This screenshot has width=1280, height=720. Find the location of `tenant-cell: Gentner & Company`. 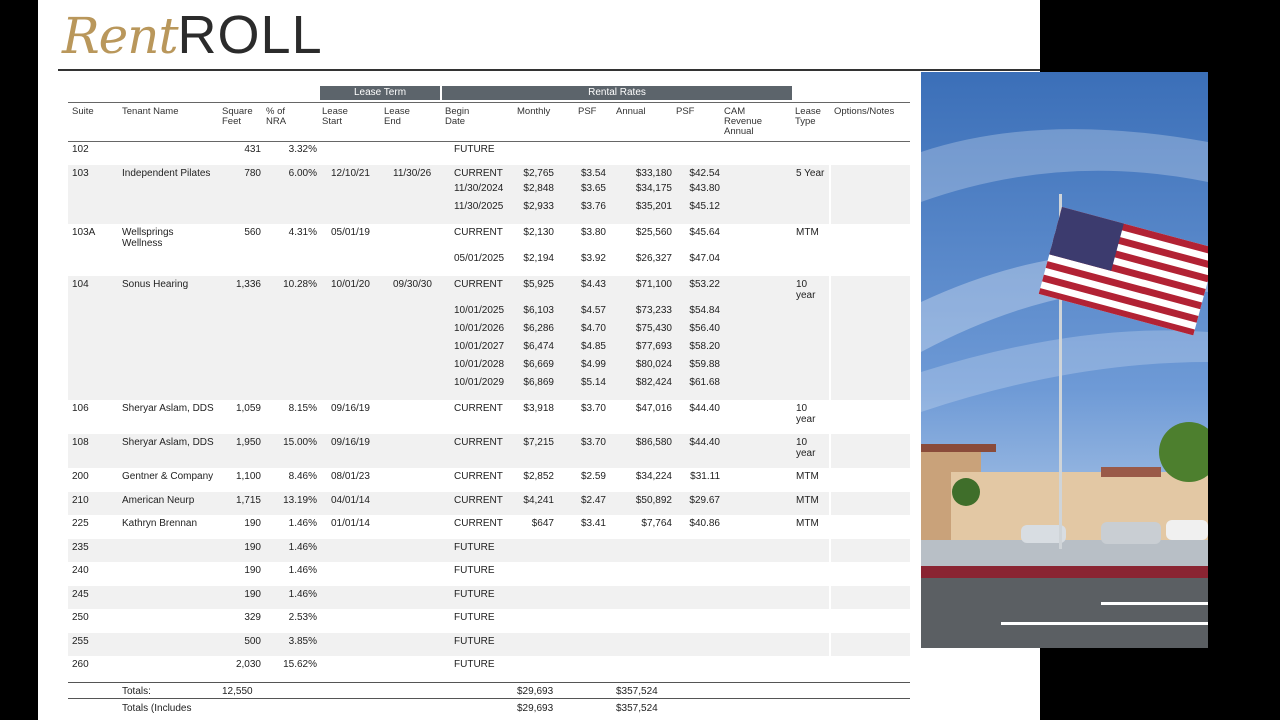

tenant-cell: Gentner & Company is located at coordinates (168, 476).